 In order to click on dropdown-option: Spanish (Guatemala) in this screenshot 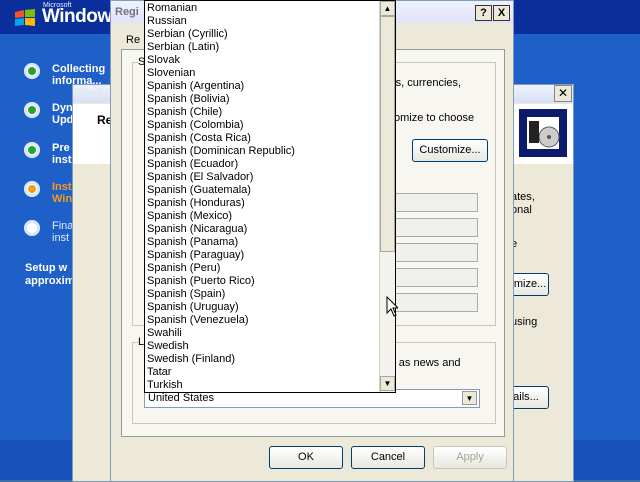, I will do `click(262, 190)`.